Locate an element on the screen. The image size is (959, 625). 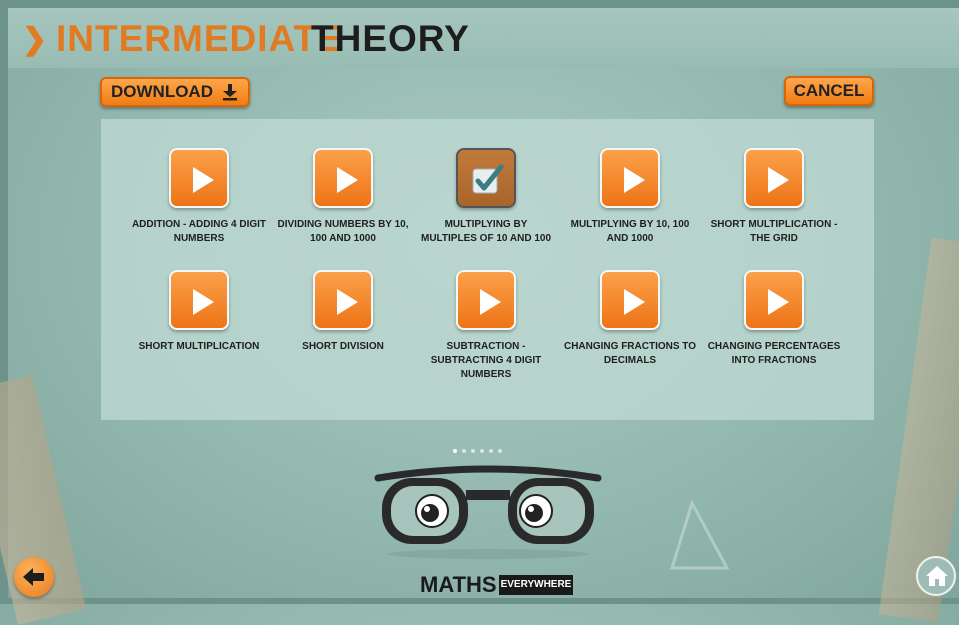
cancel-button-label: CANCEL is located at coordinates (829, 90).